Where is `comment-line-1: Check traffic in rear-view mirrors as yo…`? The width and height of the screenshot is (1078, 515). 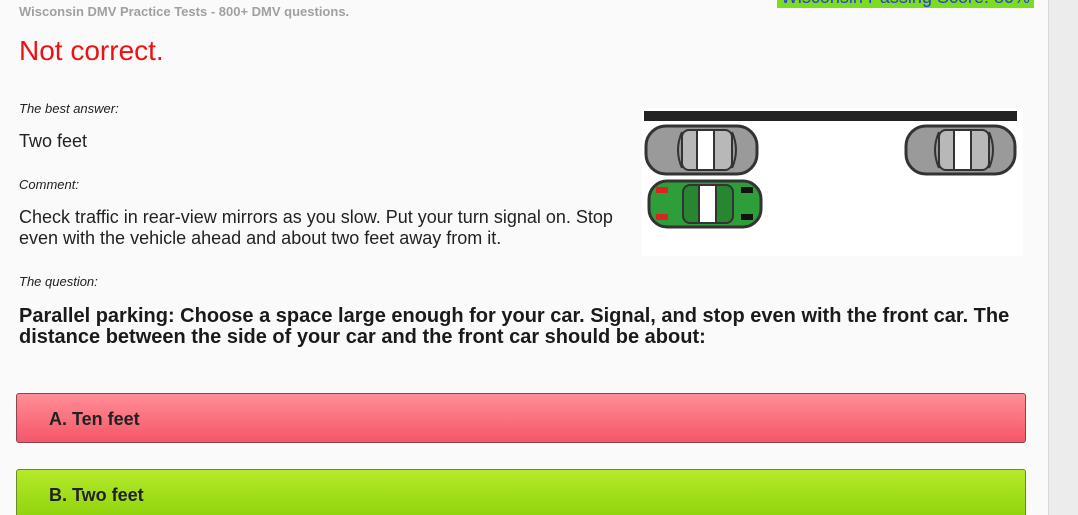 comment-line-1: Check traffic in rear-view mirrors as yo… is located at coordinates (316, 217).